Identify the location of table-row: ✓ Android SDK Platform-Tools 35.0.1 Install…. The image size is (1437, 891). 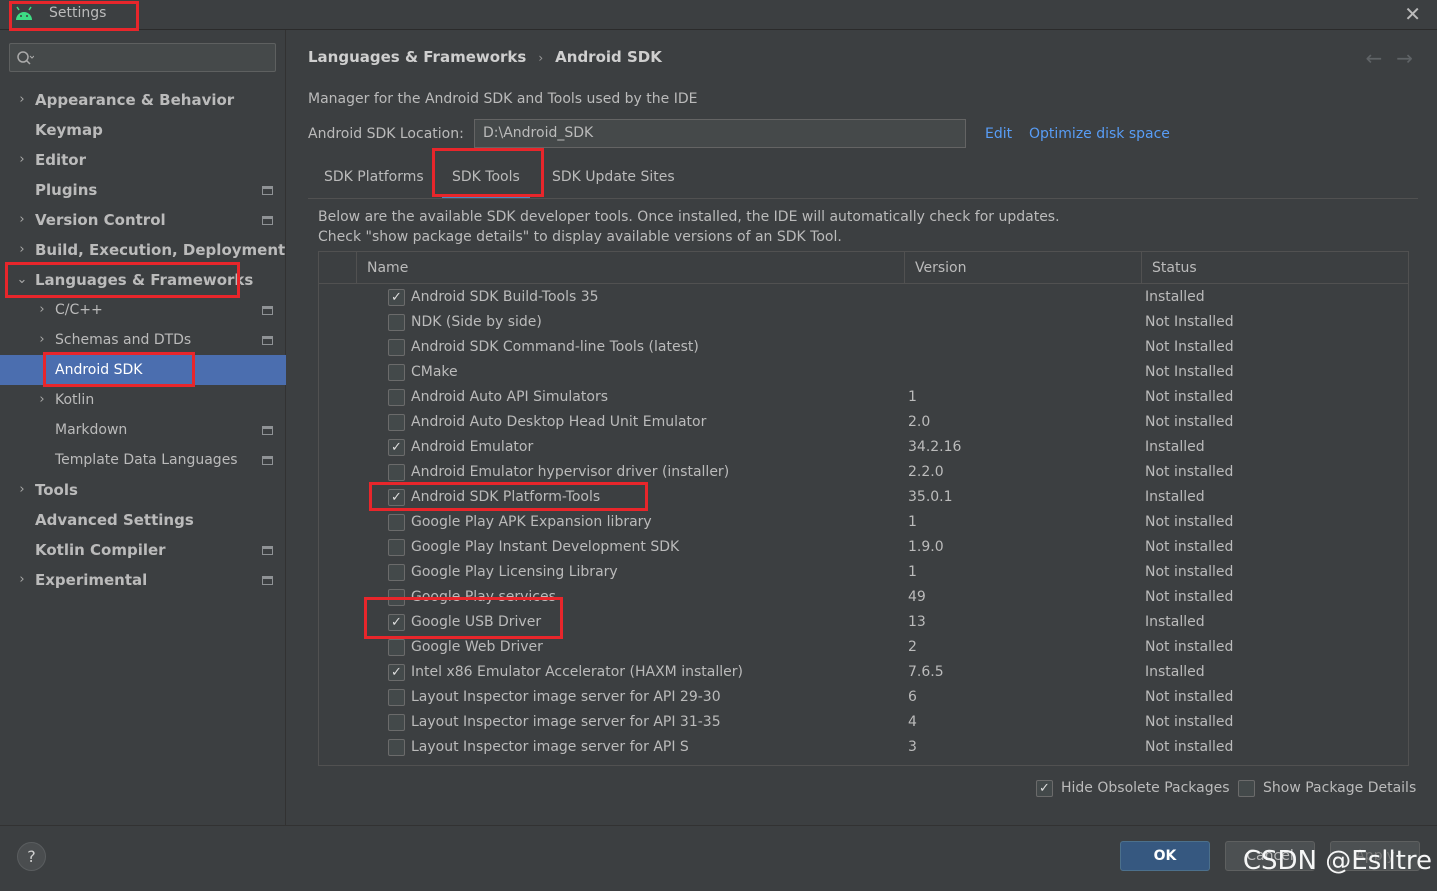
(863, 497).